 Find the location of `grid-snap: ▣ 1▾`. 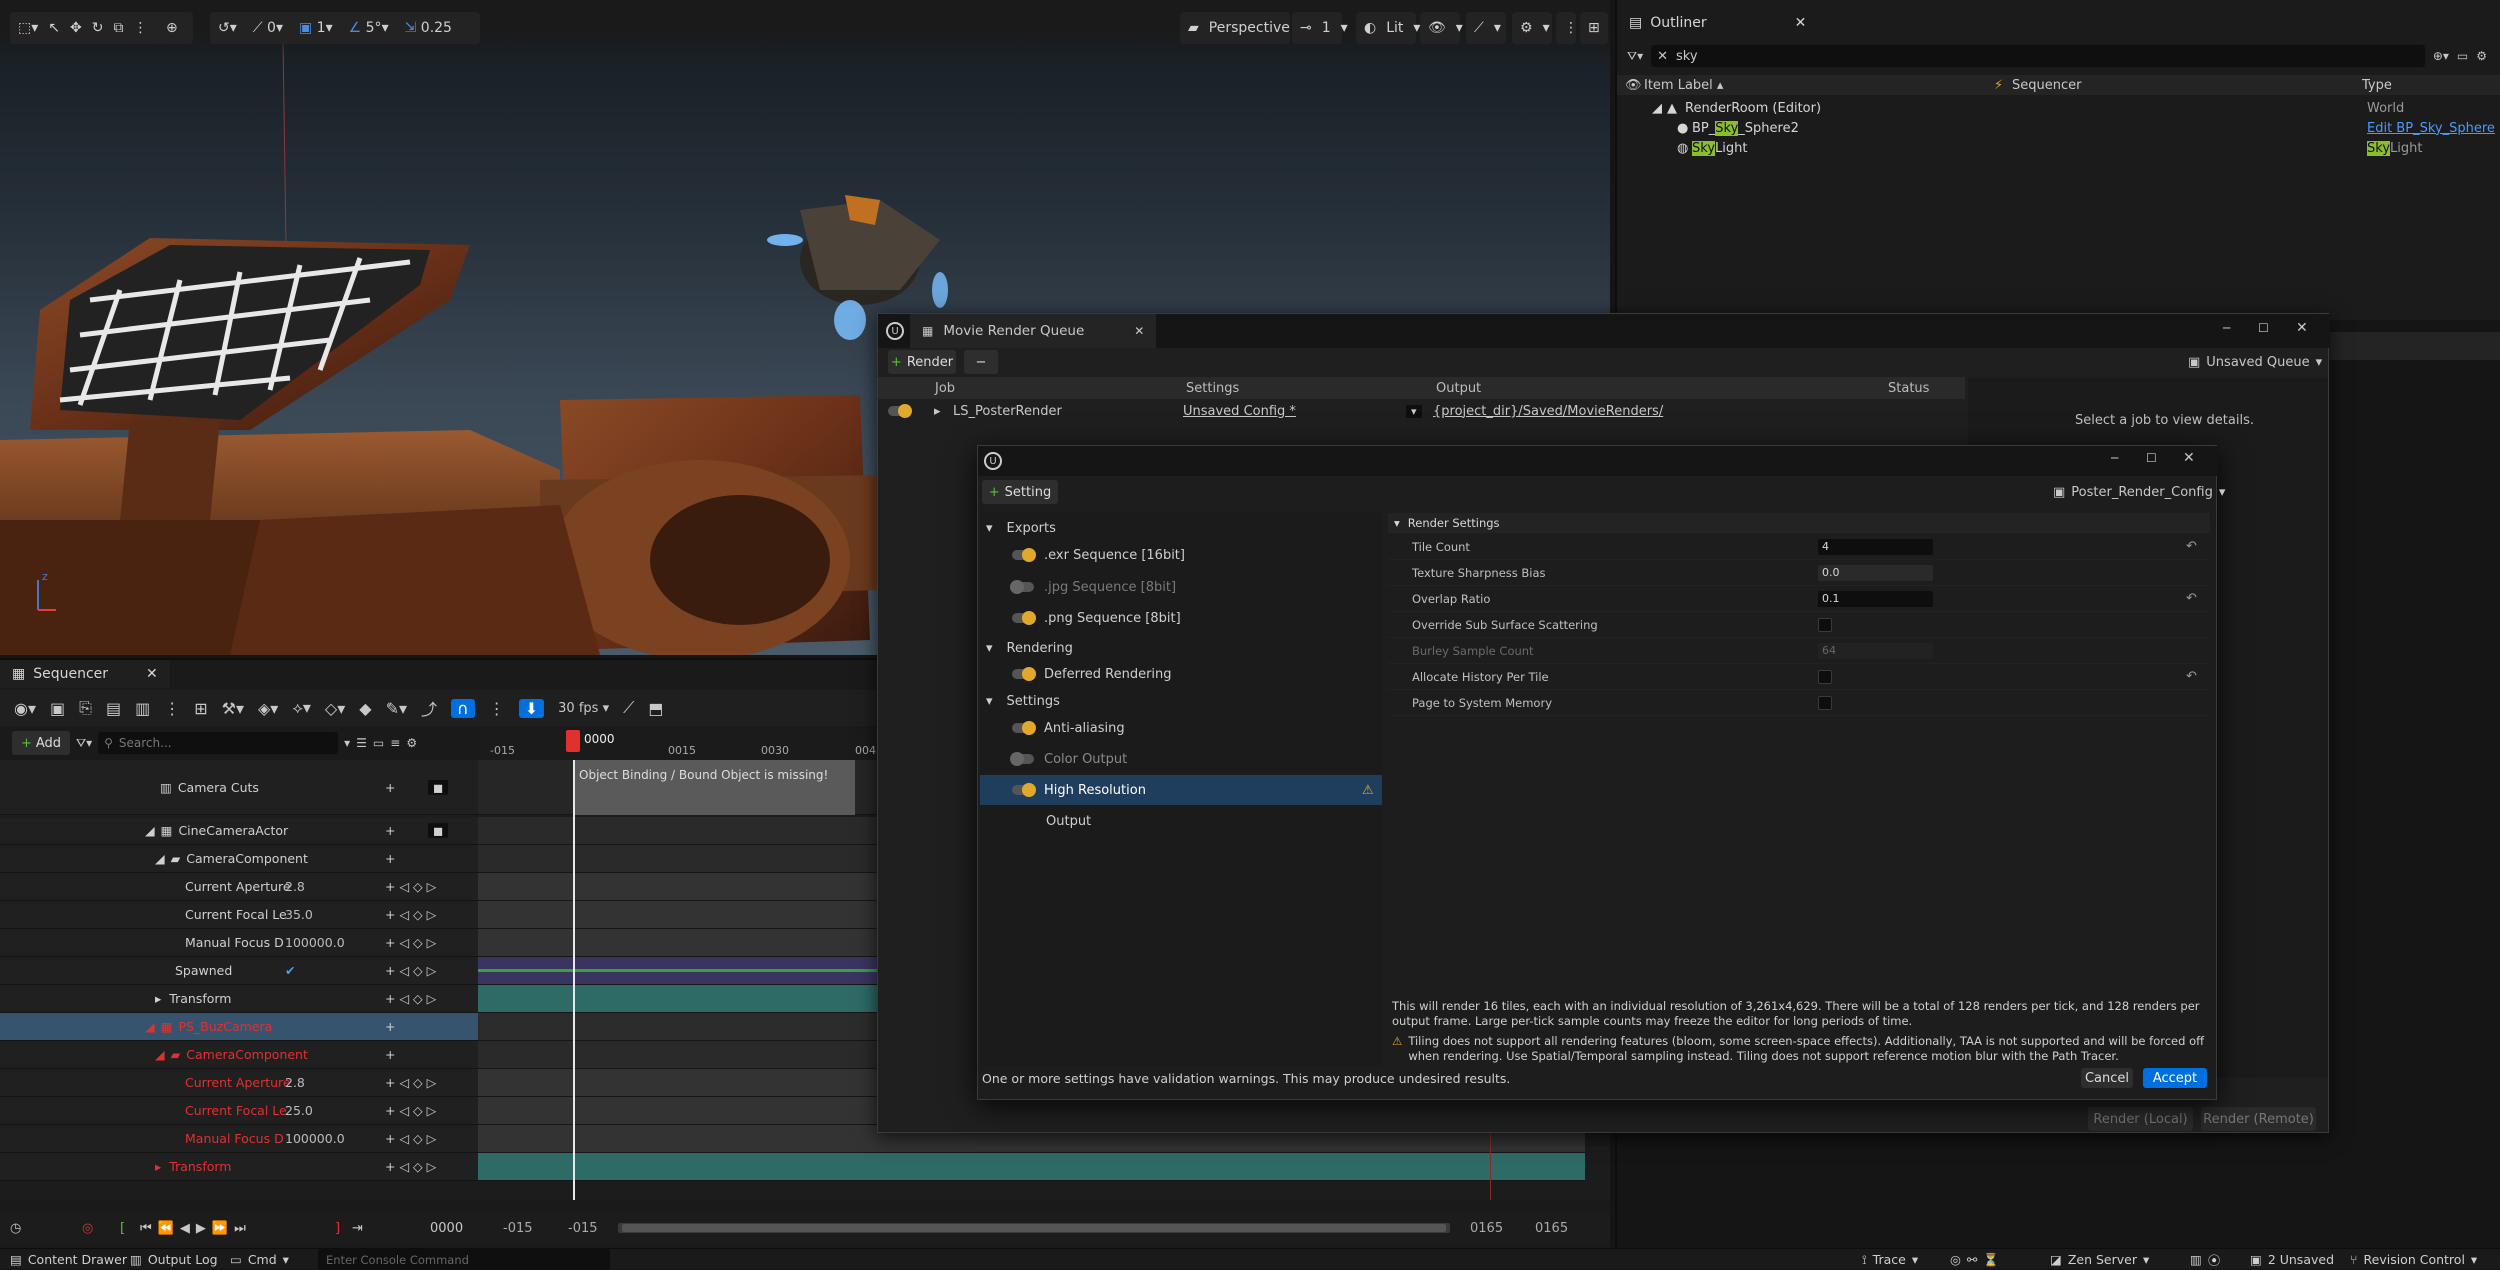

grid-snap: ▣ 1▾ is located at coordinates (316, 28).